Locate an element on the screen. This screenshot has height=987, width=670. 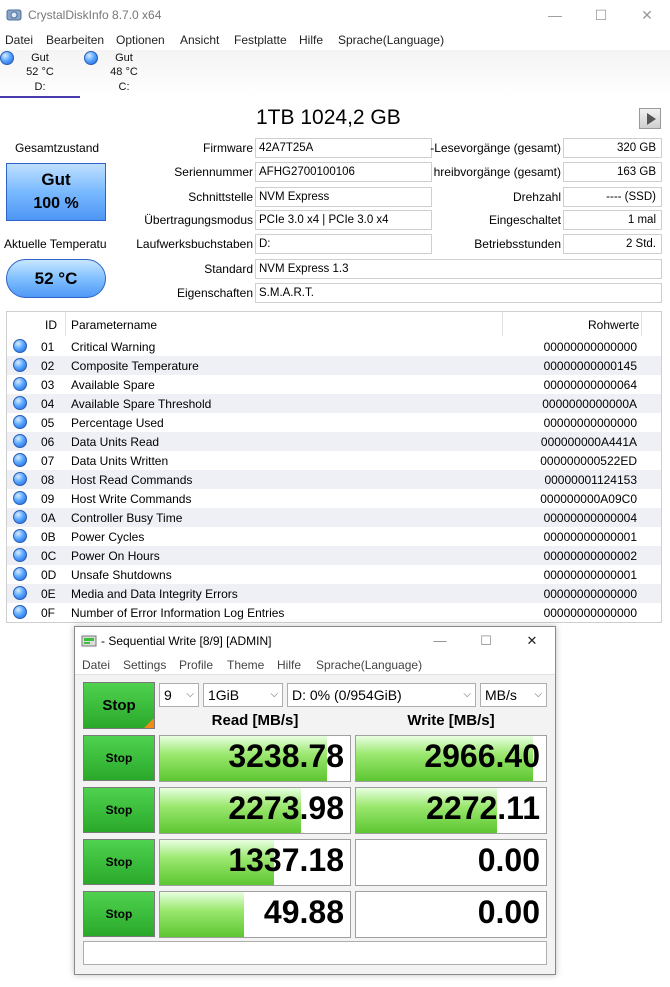
letters-label: Laufwerksbuchstaben is located at coordinates (194, 244).